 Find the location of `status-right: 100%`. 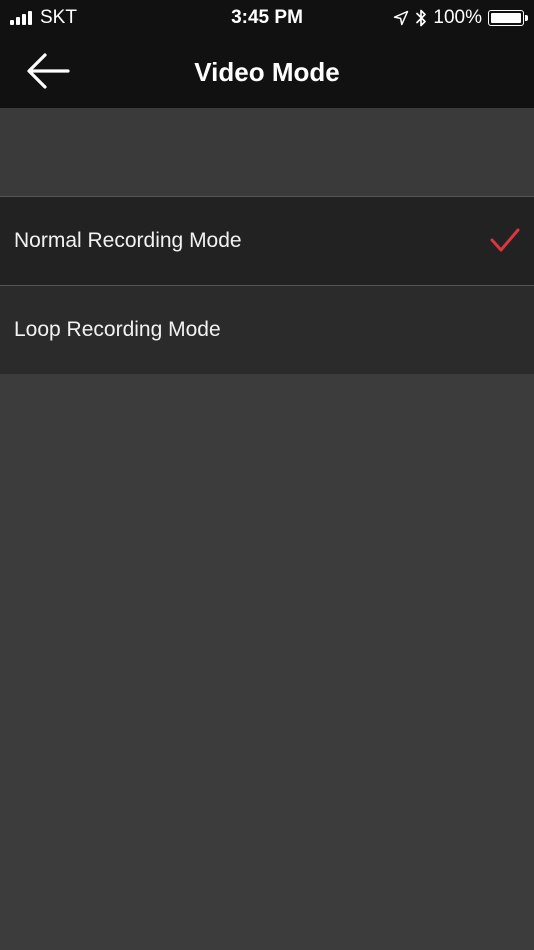

status-right: 100% is located at coordinates (460, 18).